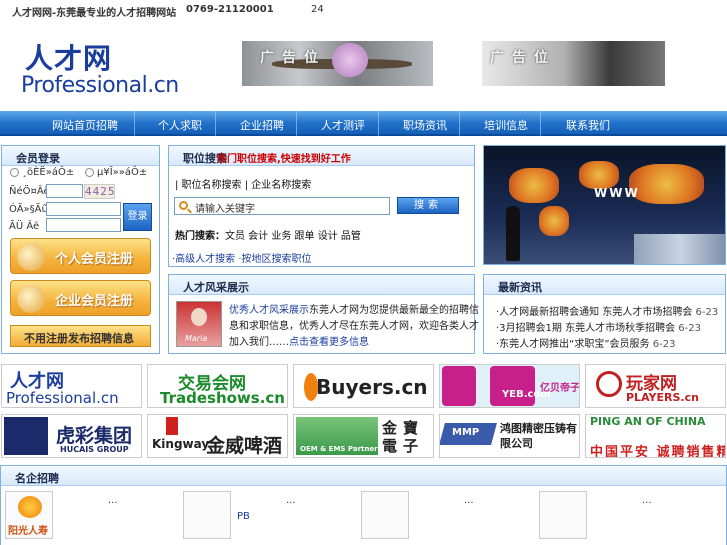 The height and width of the screenshot is (545, 727). I want to click on free-post-button: 不用注册发布招聘信息, so click(80, 336).